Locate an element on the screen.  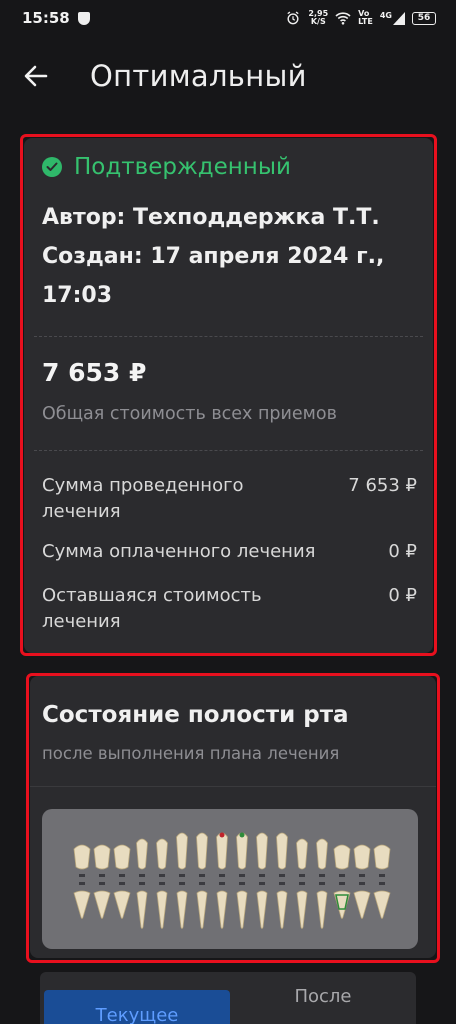
signal-label: 4G is located at coordinates (385, 15).